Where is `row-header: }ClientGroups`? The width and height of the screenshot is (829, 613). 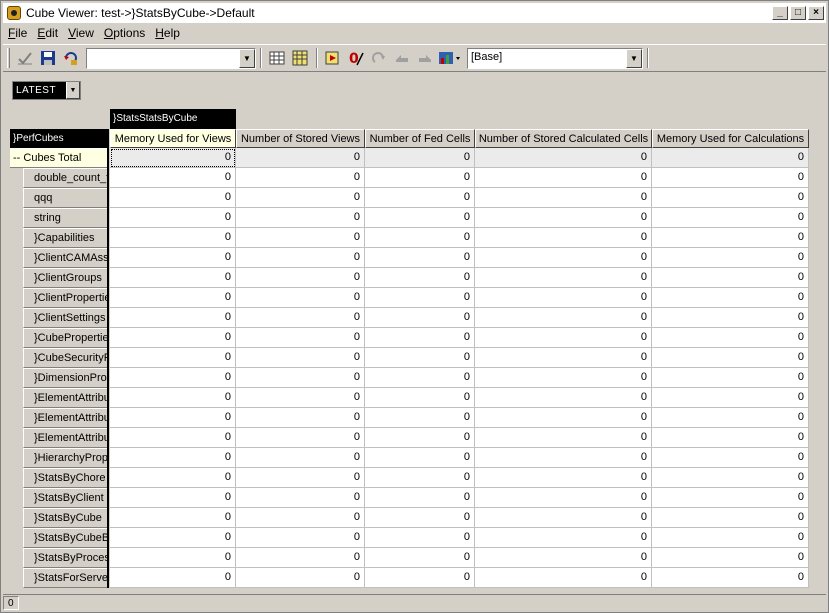 row-header: }ClientGroups is located at coordinates (58, 278).